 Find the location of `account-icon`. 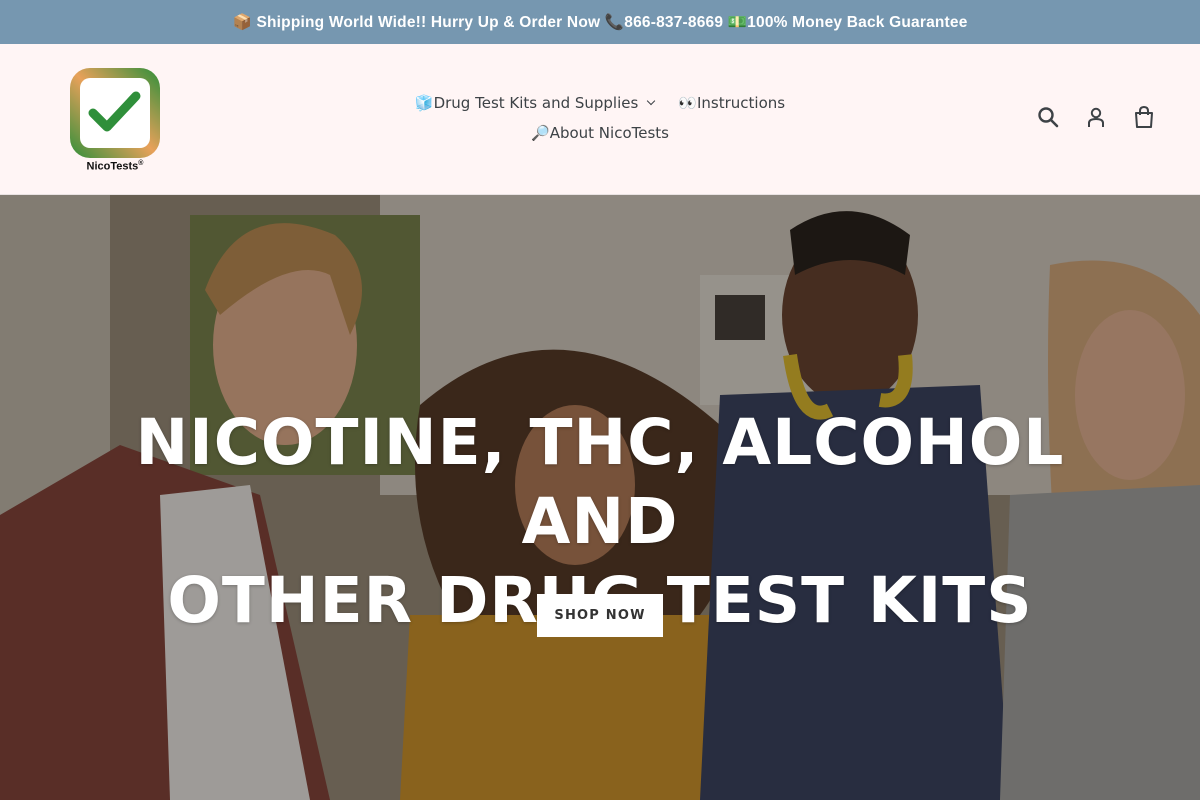

account-icon is located at coordinates (1096, 117).